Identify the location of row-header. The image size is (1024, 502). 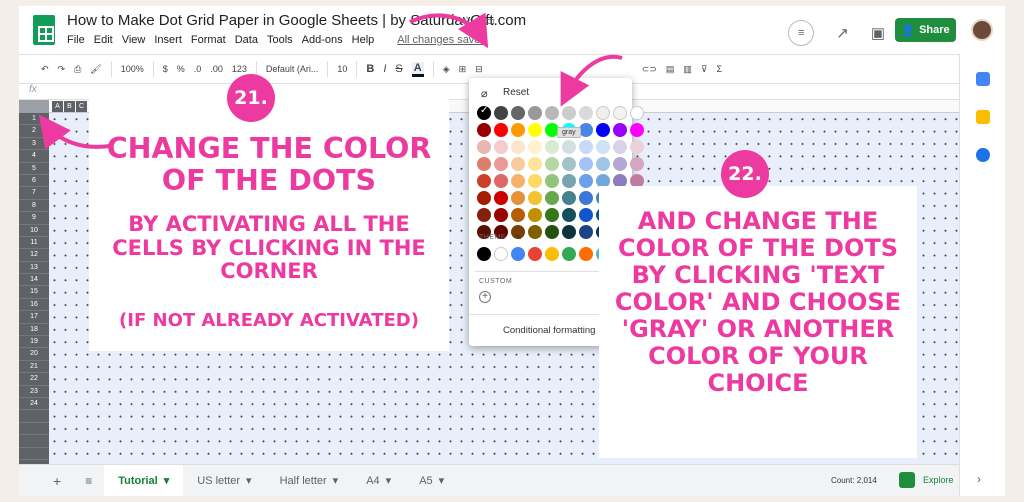
(34, 454).